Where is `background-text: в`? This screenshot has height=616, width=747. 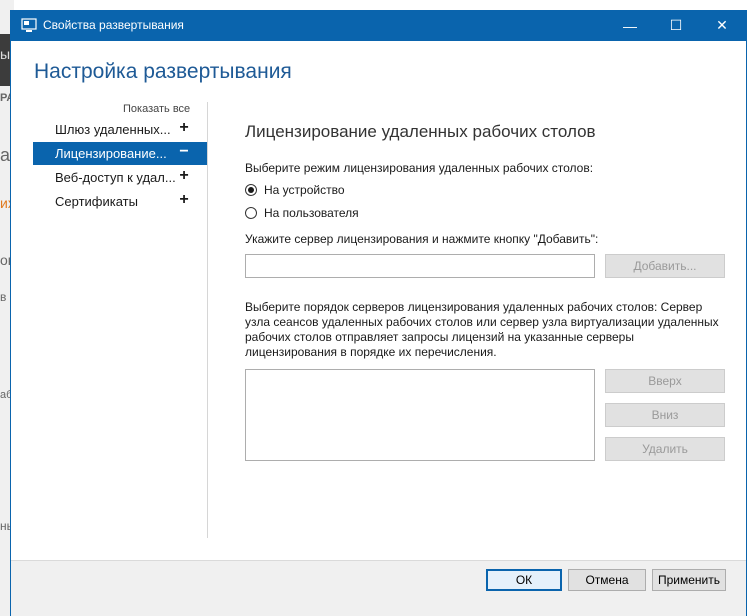 background-text: в is located at coordinates (3, 297).